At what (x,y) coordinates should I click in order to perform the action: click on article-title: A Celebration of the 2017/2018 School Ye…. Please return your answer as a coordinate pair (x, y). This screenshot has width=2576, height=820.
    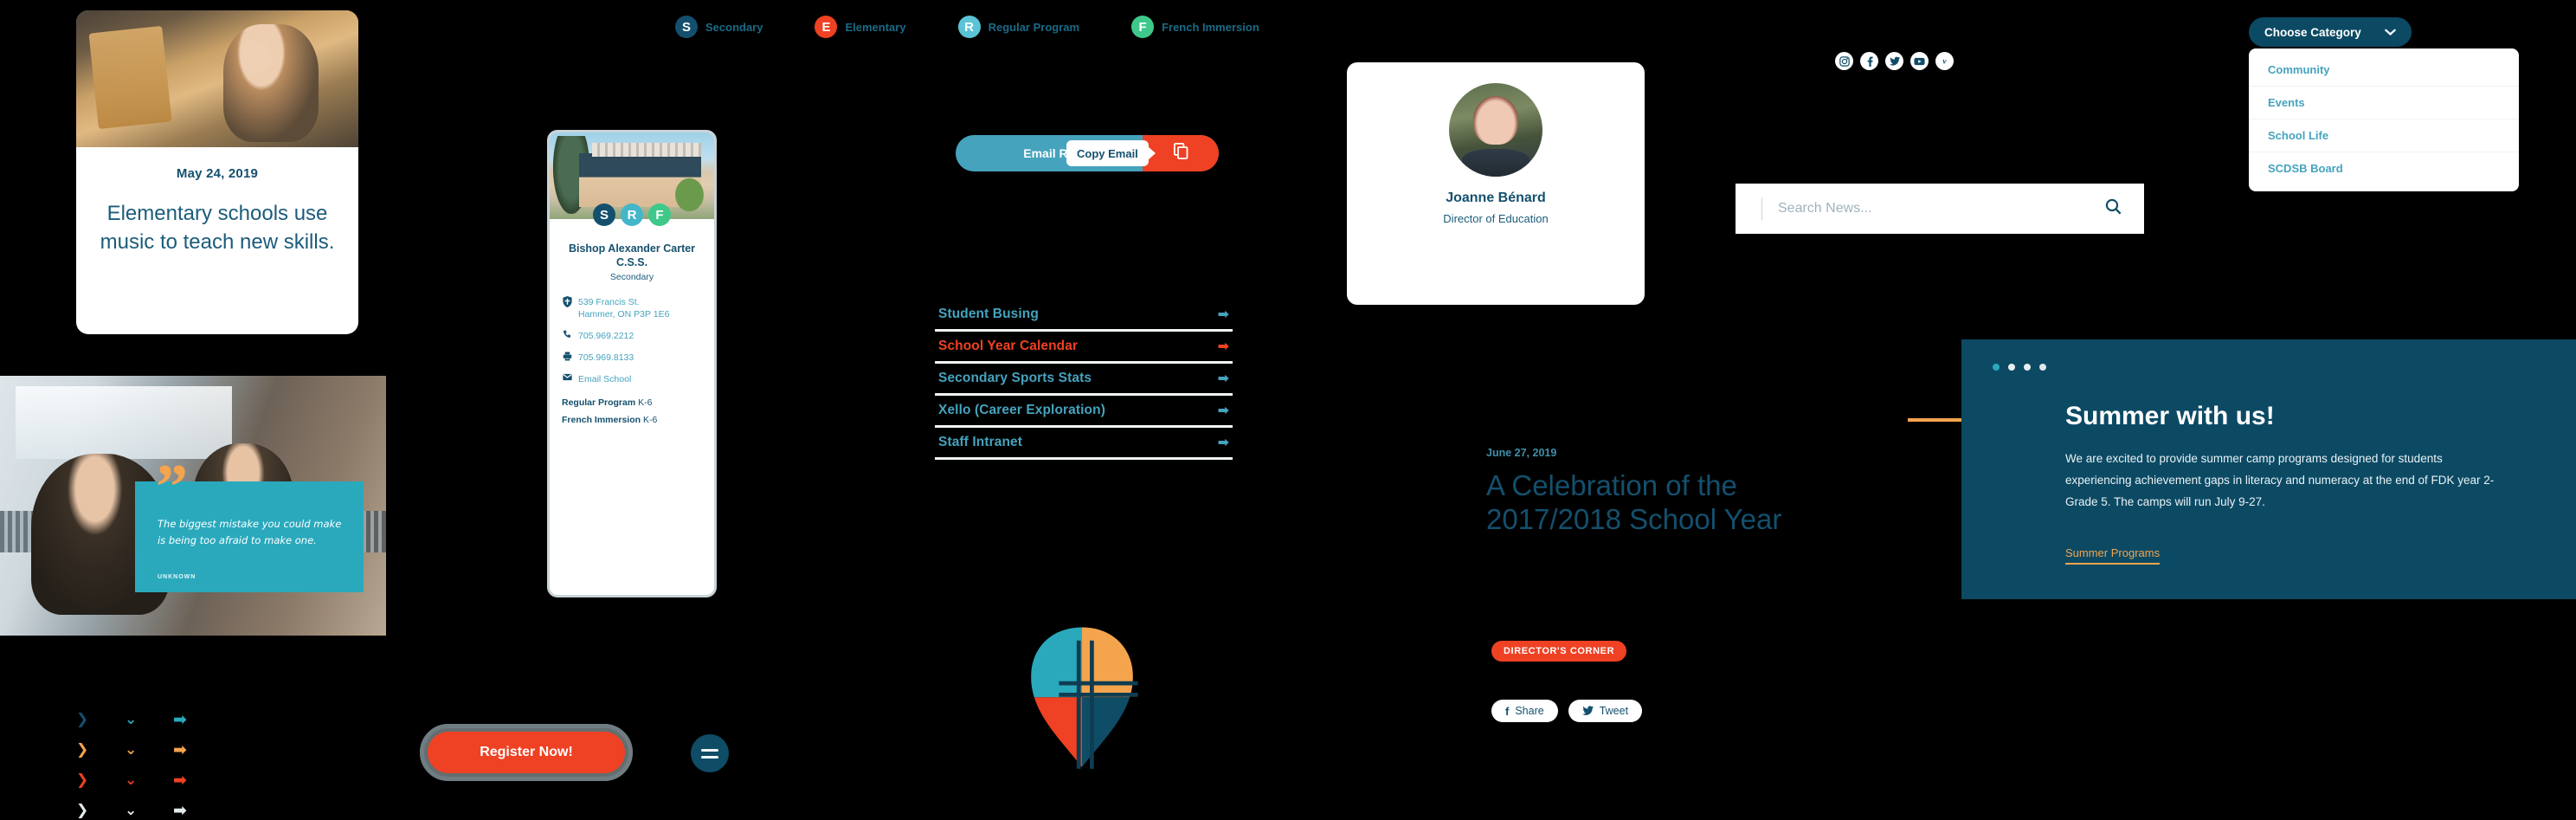
    Looking at the image, I should click on (1634, 502).